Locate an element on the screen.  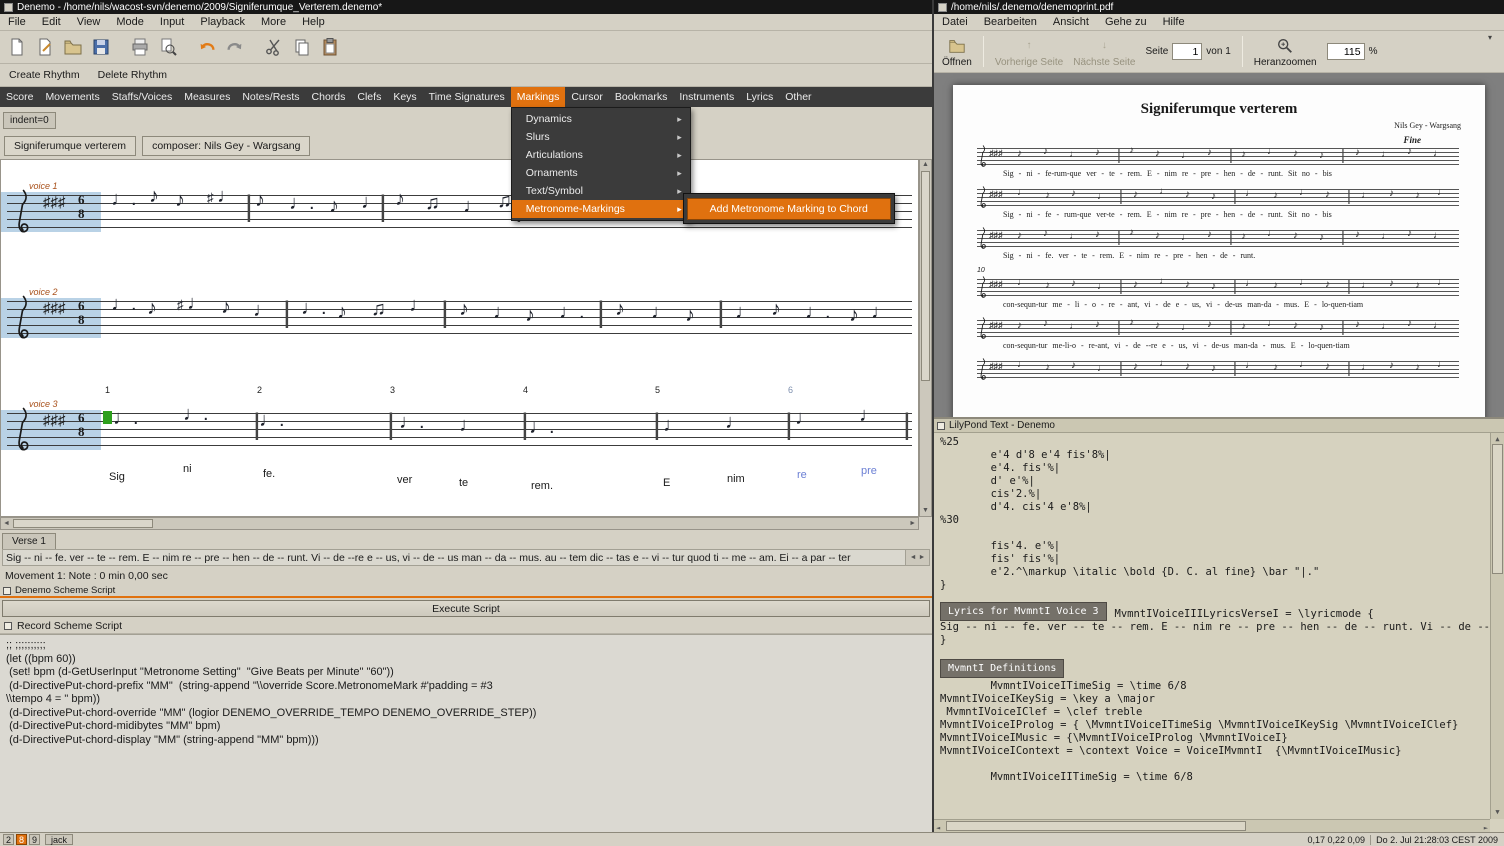
save-icon is located at coordinates (101, 47).